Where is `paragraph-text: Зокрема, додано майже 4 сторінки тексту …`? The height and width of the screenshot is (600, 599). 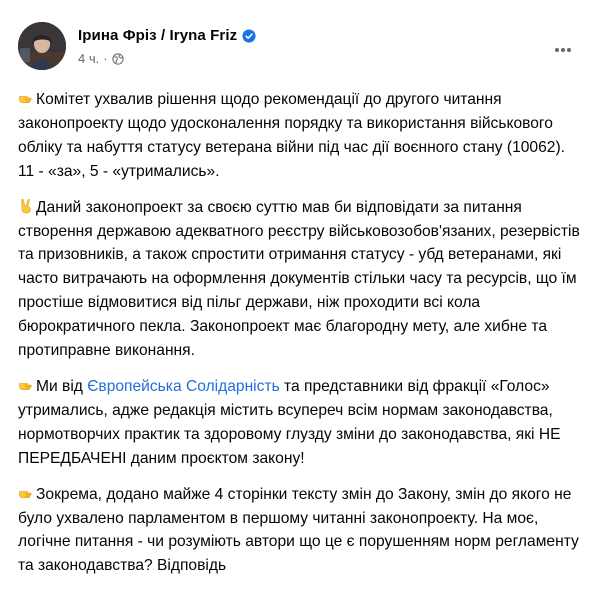 paragraph-text: Зокрема, додано майже 4 сторінки тексту … is located at coordinates (298, 530).